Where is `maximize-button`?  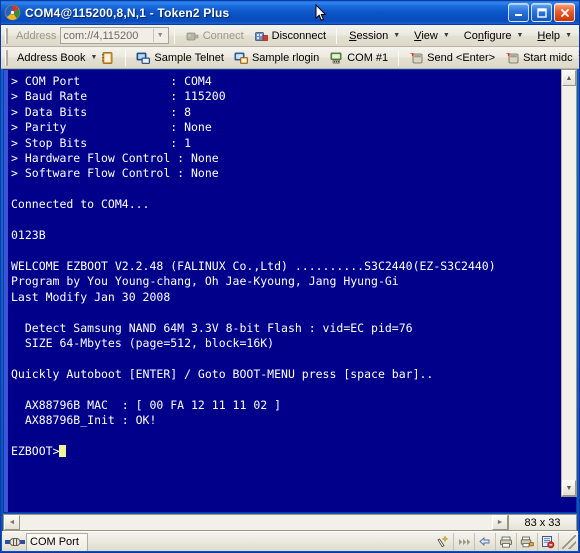
maximize-button is located at coordinates (541, 12).